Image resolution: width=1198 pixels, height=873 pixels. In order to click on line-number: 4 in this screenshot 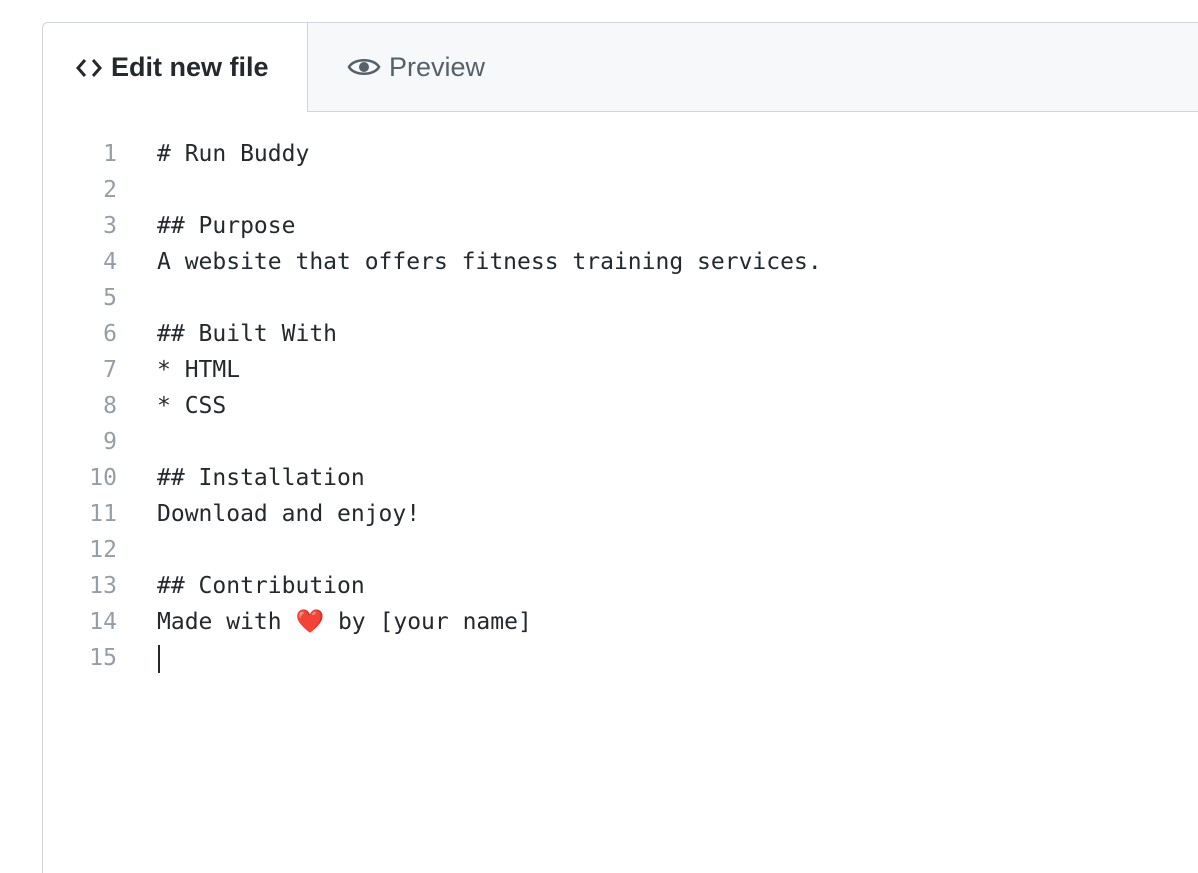, I will do `click(110, 262)`.